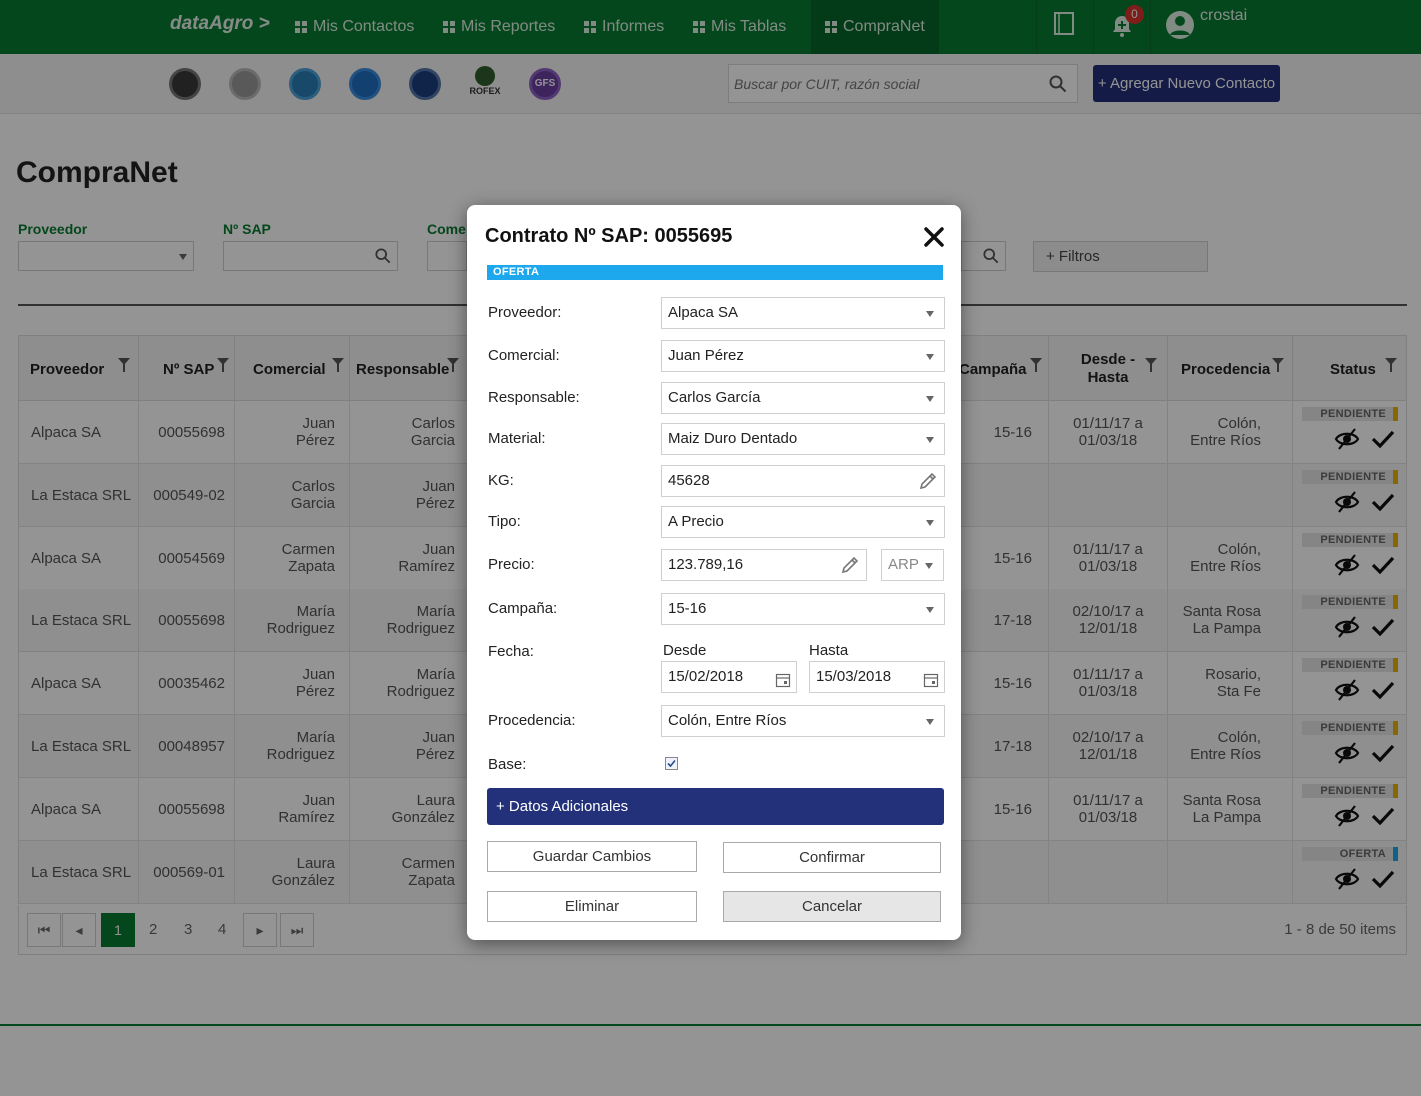 The height and width of the screenshot is (1096, 1421). What do you see at coordinates (854, 676) in the screenshot?
I see `hasta-value: 15/03/2018` at bounding box center [854, 676].